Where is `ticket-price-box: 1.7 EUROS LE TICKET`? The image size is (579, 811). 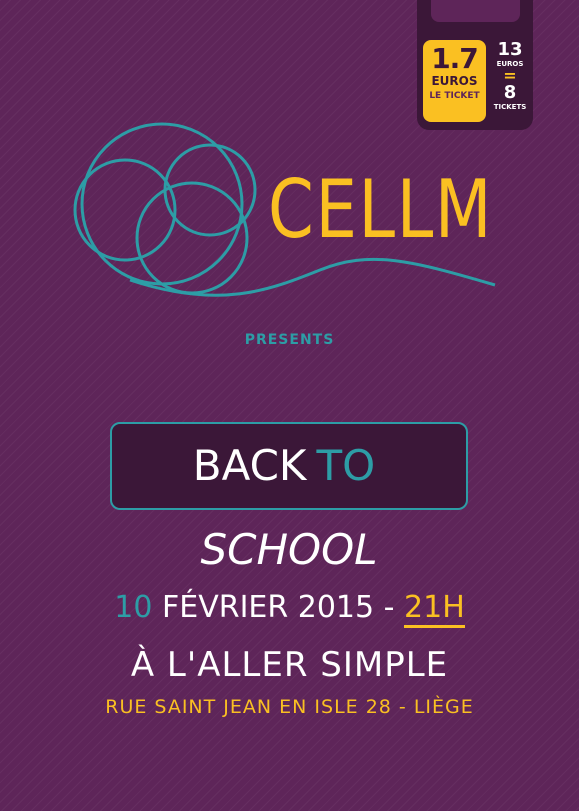
ticket-price-box: 1.7 EUROS LE TICKET is located at coordinates (454, 81).